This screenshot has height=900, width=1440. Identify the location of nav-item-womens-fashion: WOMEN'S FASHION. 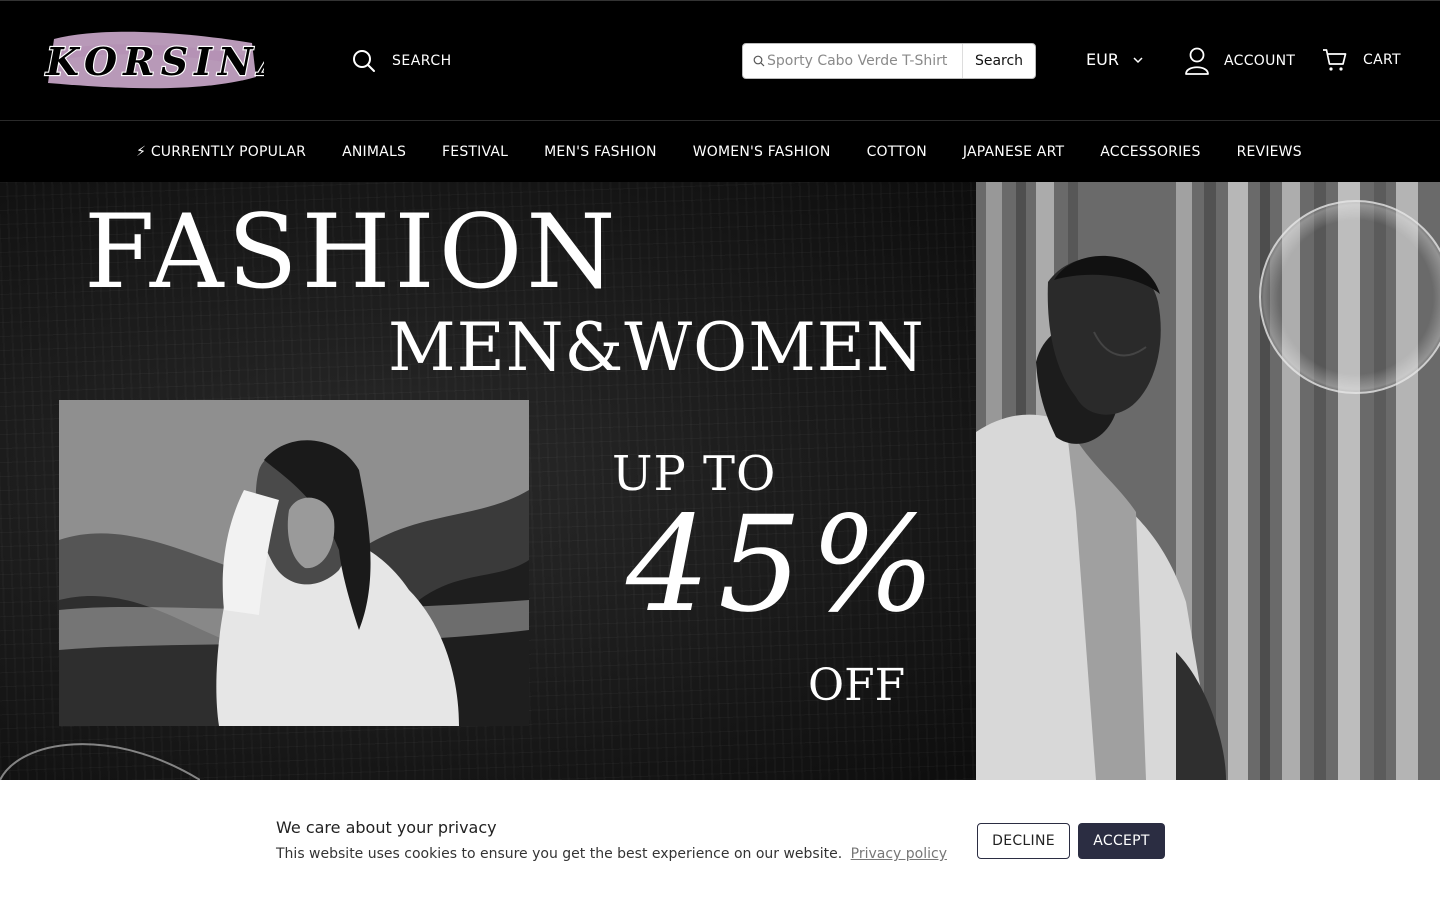
(762, 152).